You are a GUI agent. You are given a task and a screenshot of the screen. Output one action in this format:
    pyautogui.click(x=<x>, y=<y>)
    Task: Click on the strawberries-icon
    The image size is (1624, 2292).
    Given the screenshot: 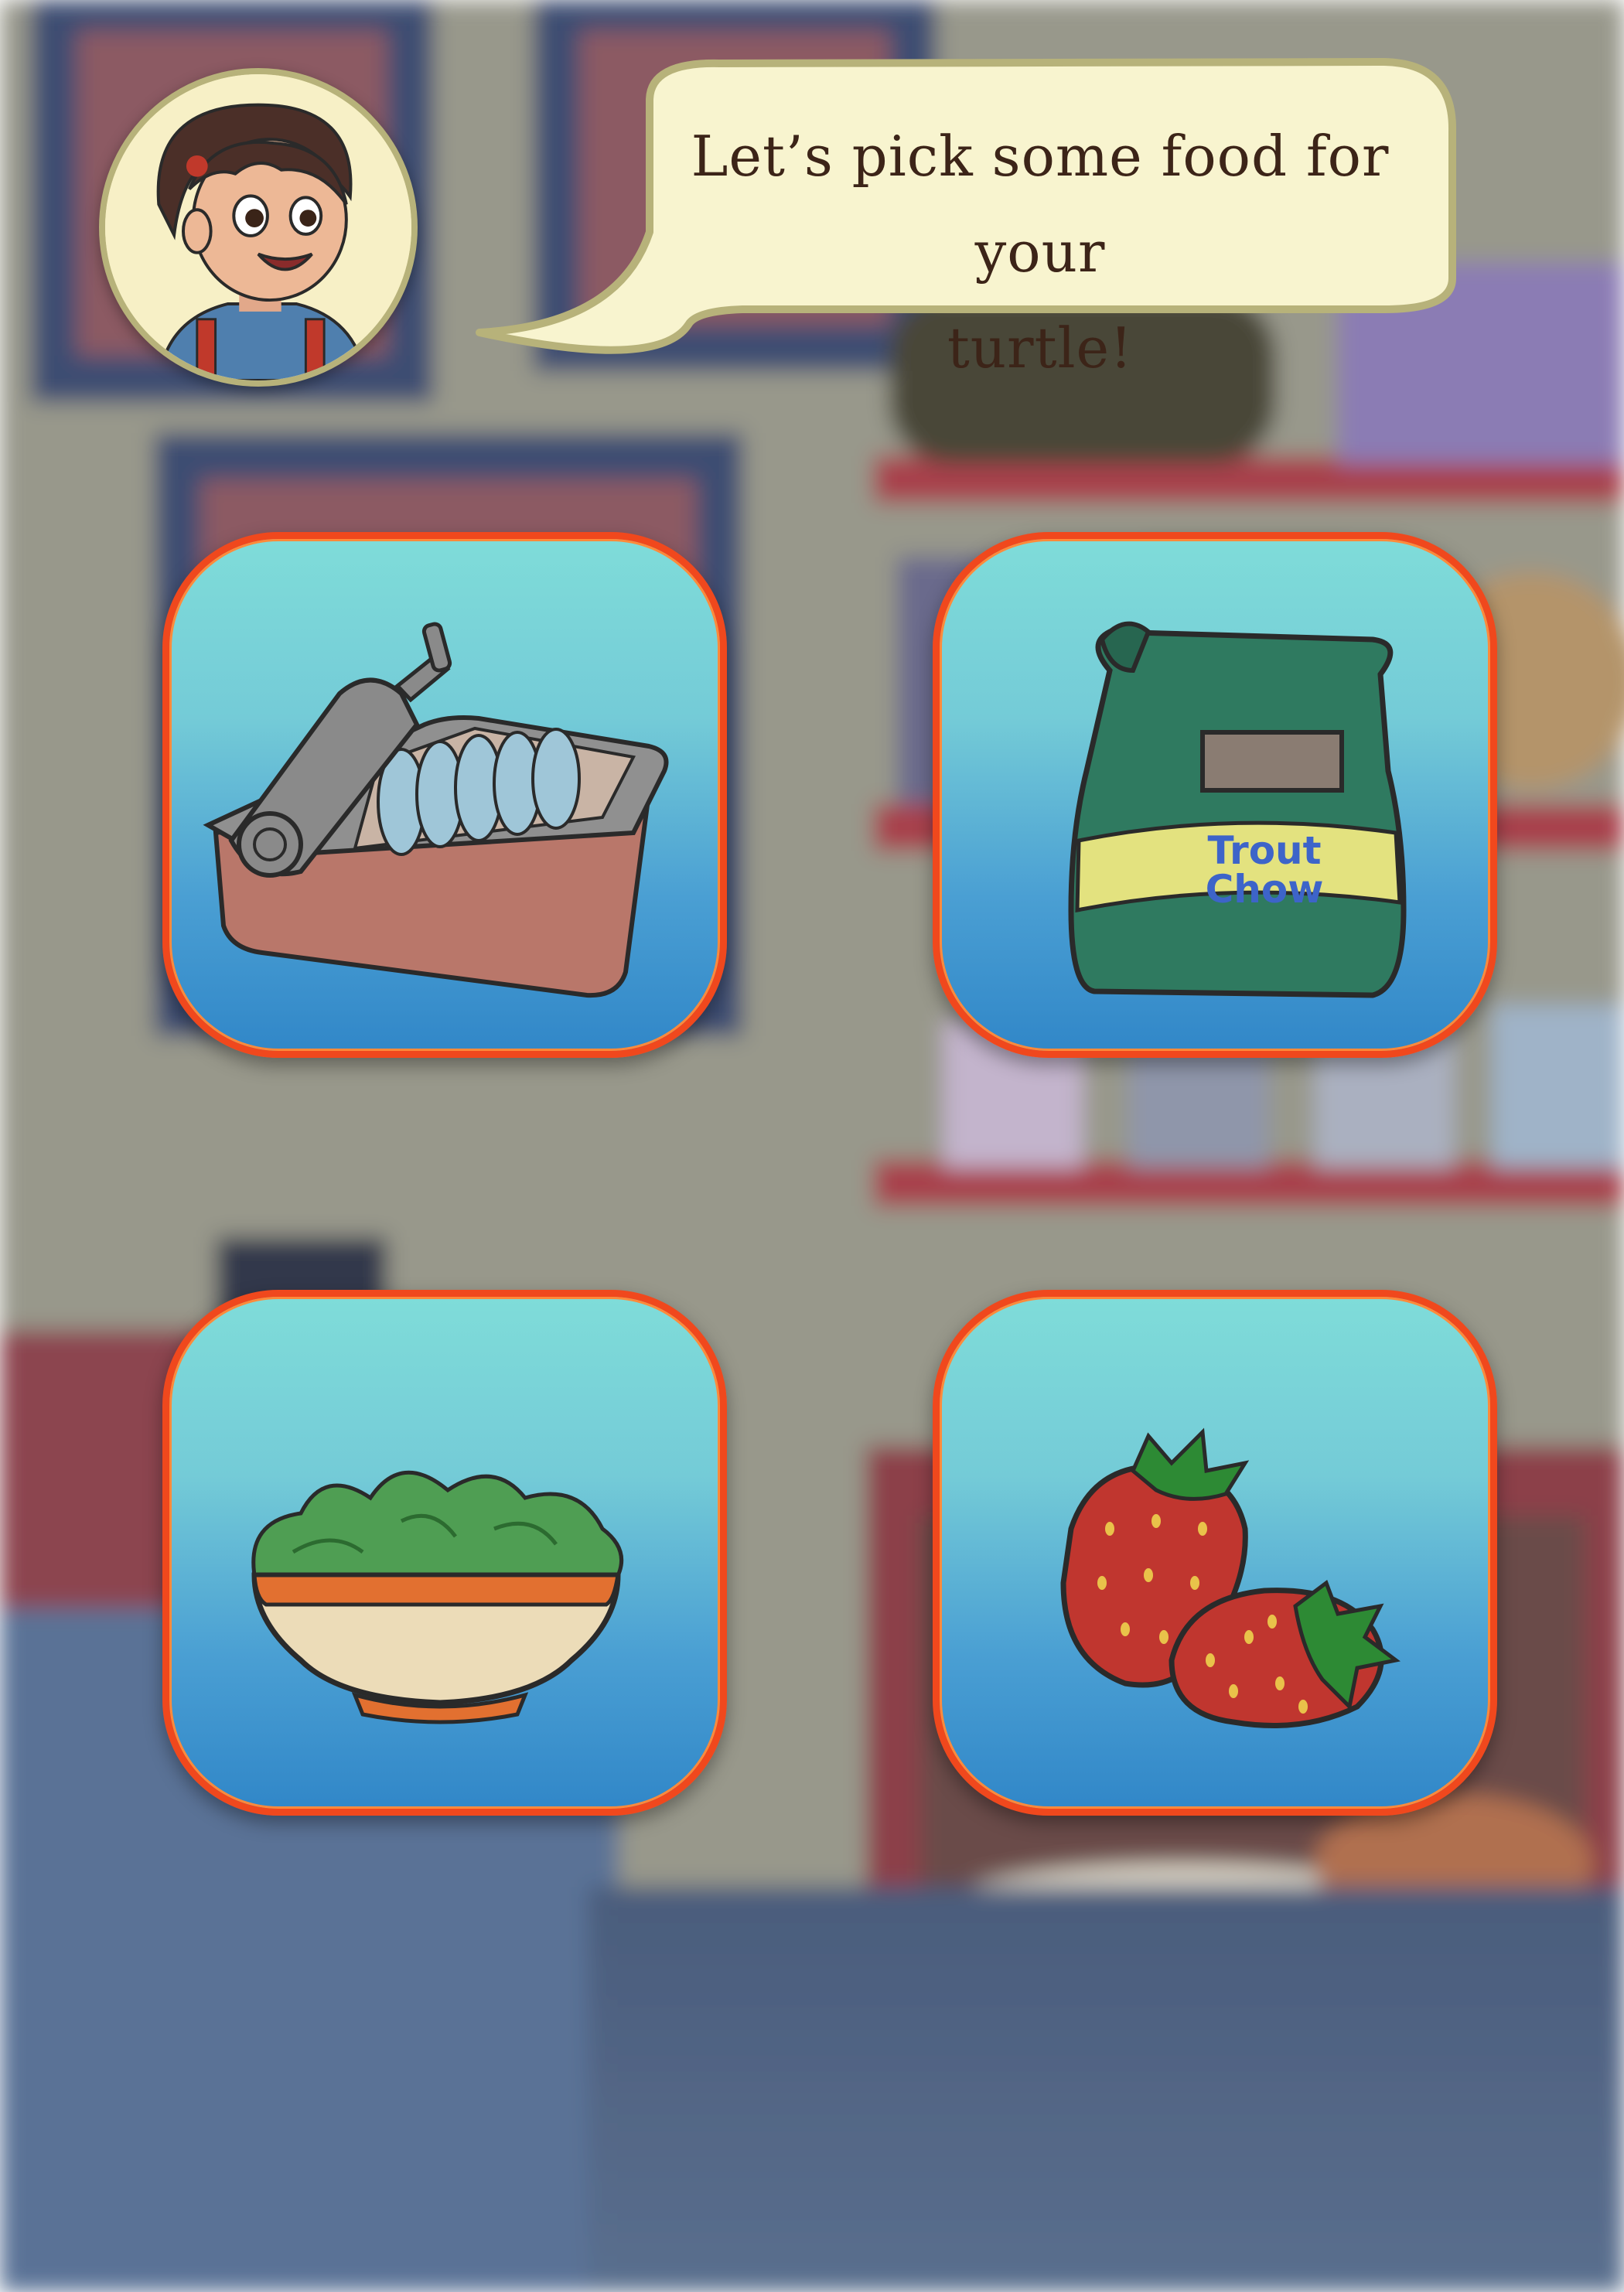 What is the action you would take?
    pyautogui.click(x=1230, y=1577)
    